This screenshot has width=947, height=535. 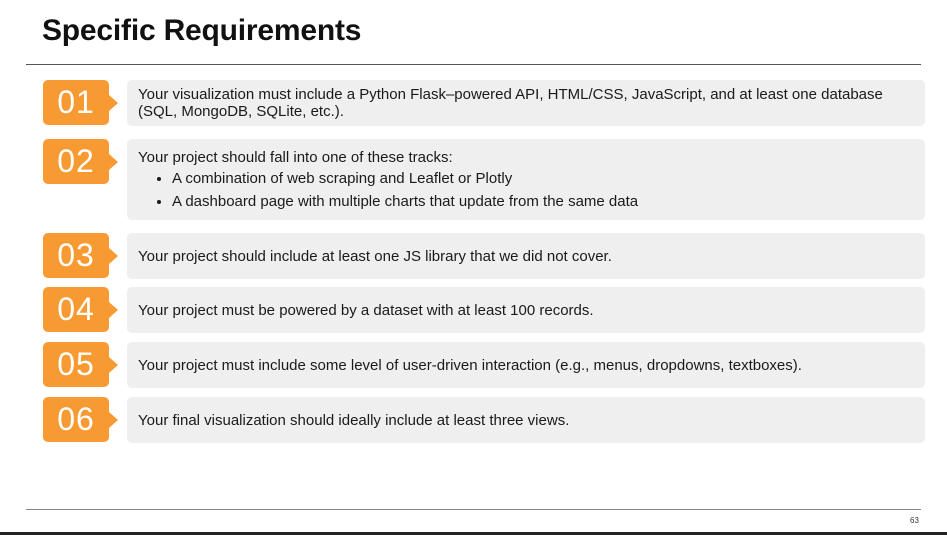 I want to click on footer-divider, so click(x=473, y=509).